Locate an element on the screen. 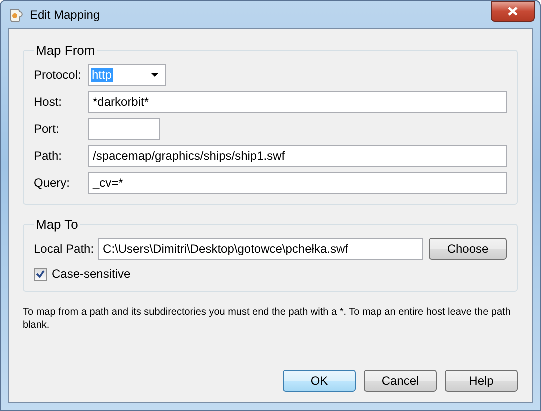 Image resolution: width=541 pixels, height=411 pixels. local-path-field: C:\Users\Dimitri\Desktop\gotowce\pchełka.swf is located at coordinates (260, 249).